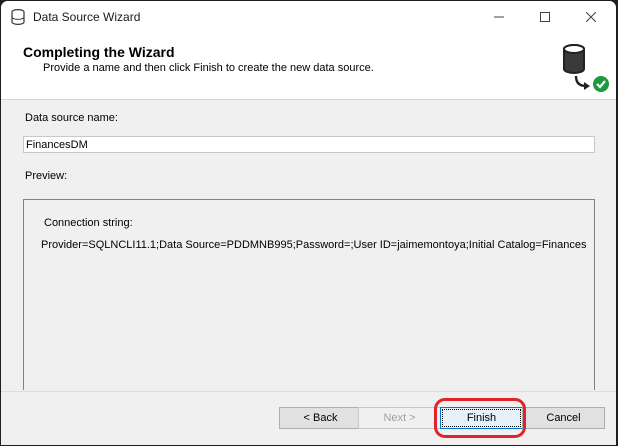 The image size is (618, 446). I want to click on data-source-name-label: Data source name:, so click(71, 118).